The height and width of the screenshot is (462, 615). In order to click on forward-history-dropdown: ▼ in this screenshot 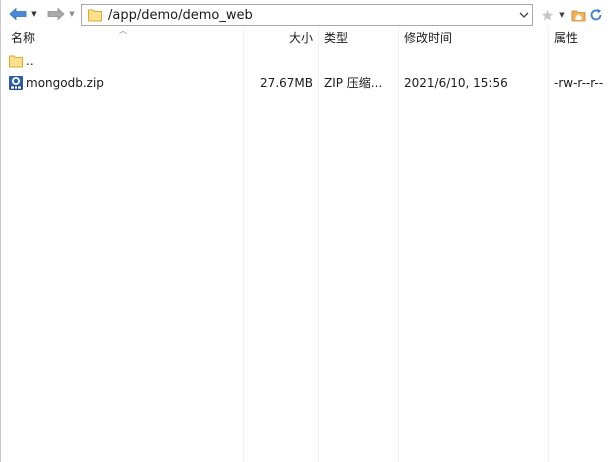, I will do `click(72, 14)`.